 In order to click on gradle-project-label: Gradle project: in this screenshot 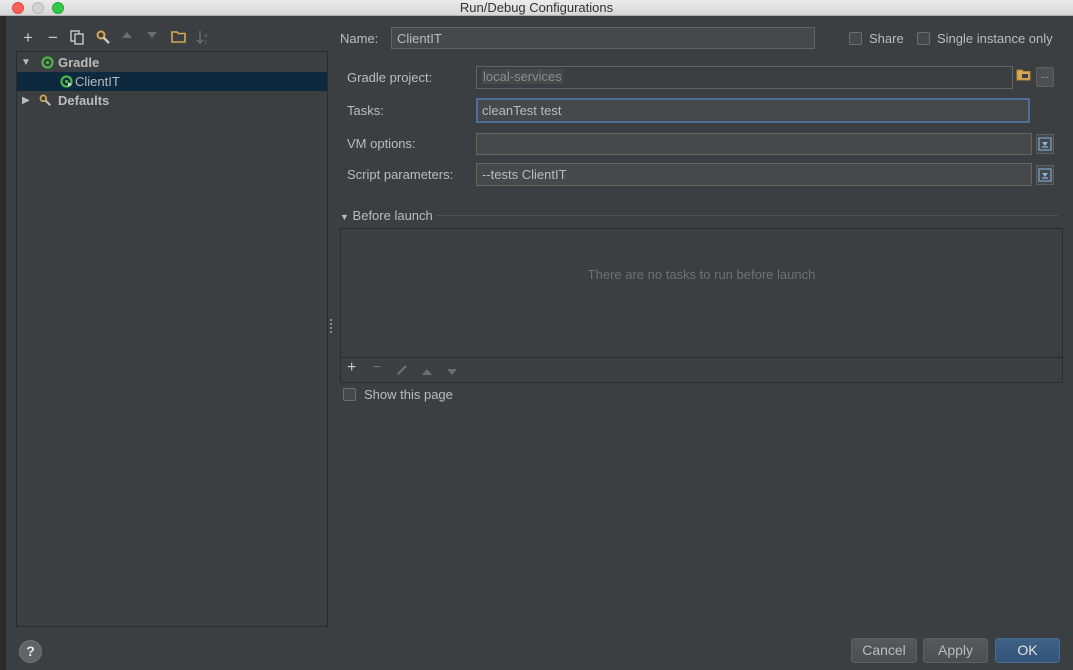, I will do `click(390, 77)`.